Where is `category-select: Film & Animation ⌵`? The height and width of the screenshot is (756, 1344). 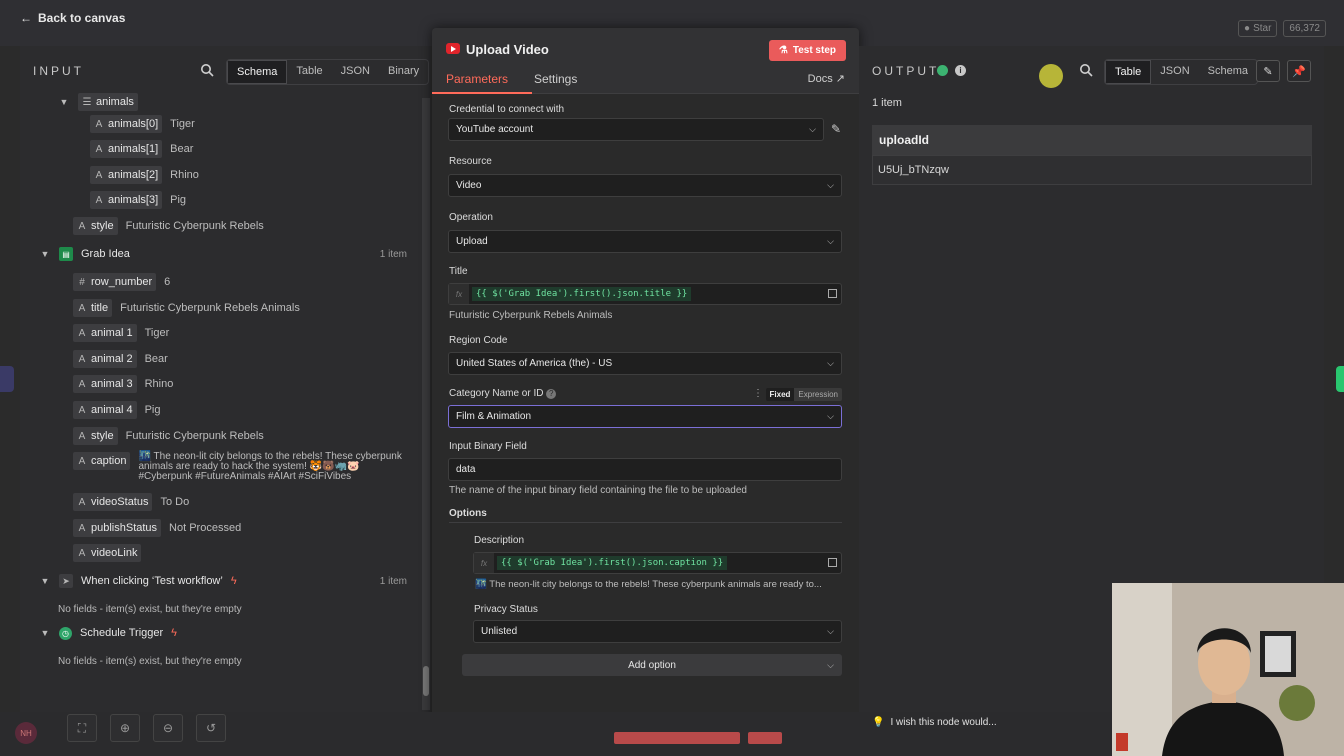
category-select: Film & Animation ⌵ is located at coordinates (645, 416).